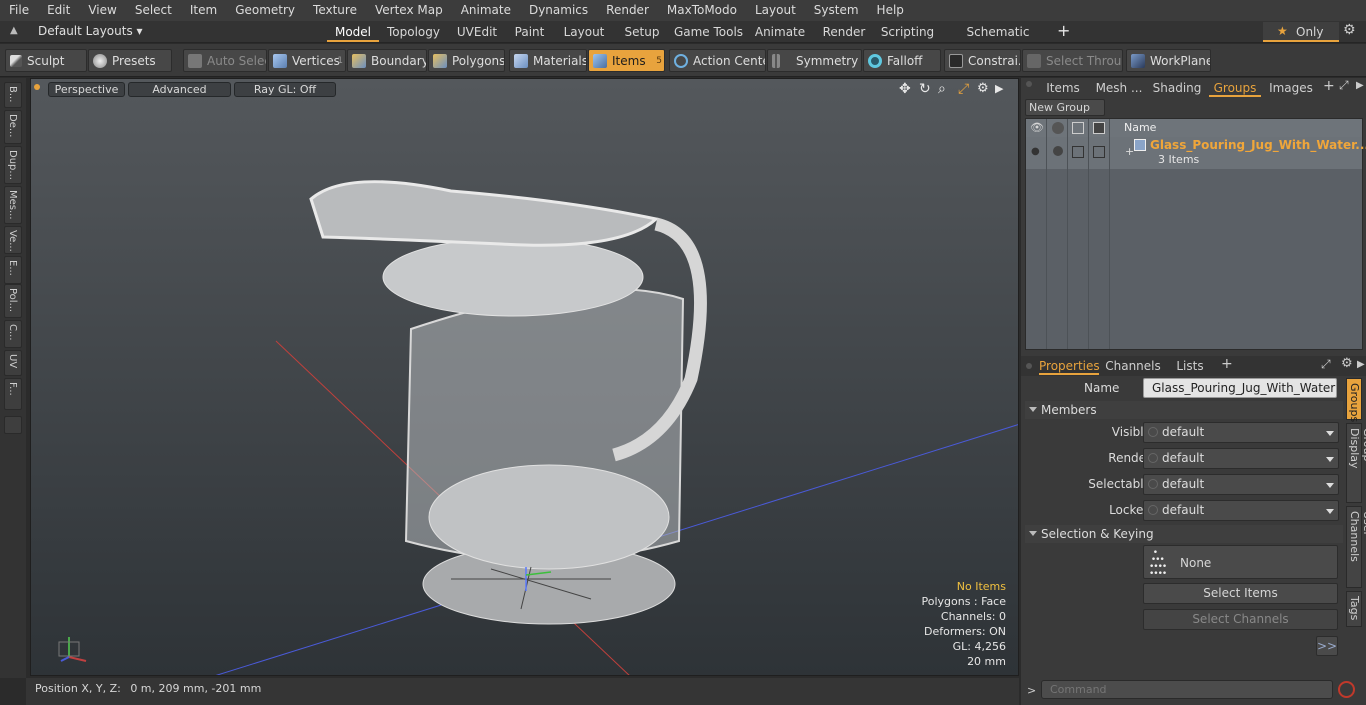 The width and height of the screenshot is (1366, 705). Describe the element at coordinates (907, 32) in the screenshot. I see `layout-tab-scripting: Scripting` at that location.